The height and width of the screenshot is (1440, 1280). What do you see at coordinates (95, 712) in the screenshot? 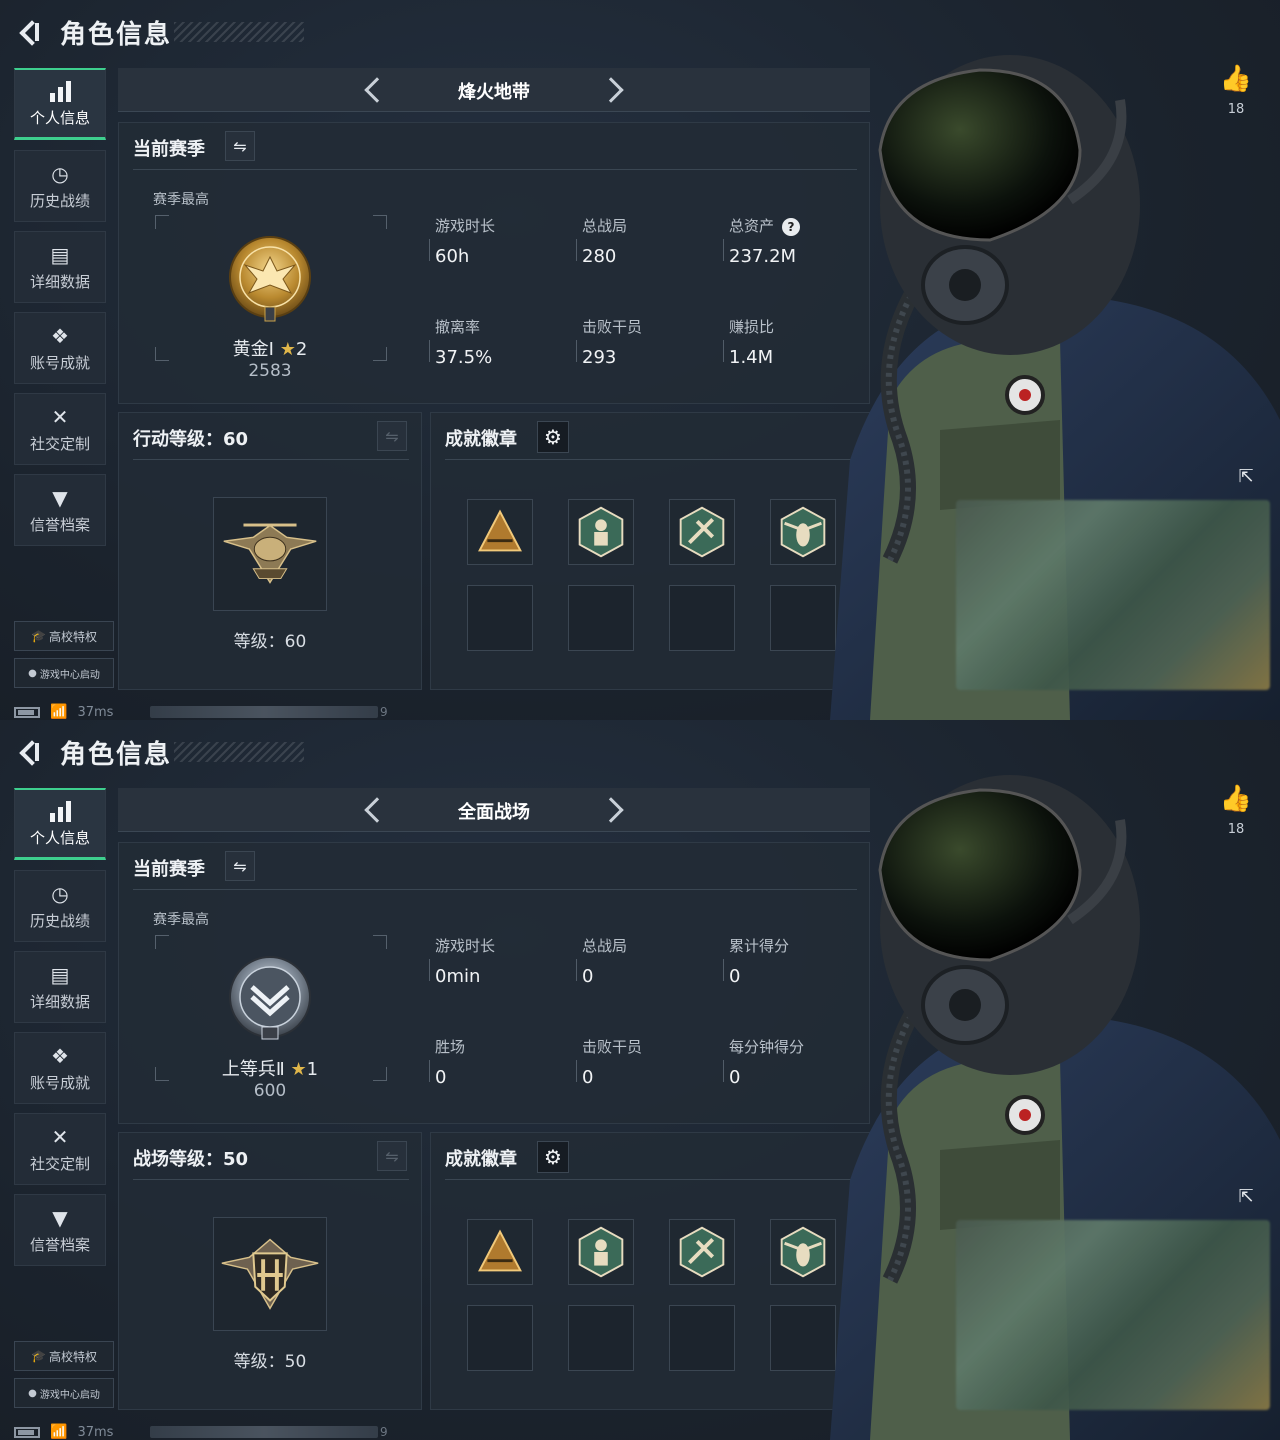
I see `ping-text: 37ms` at bounding box center [95, 712].